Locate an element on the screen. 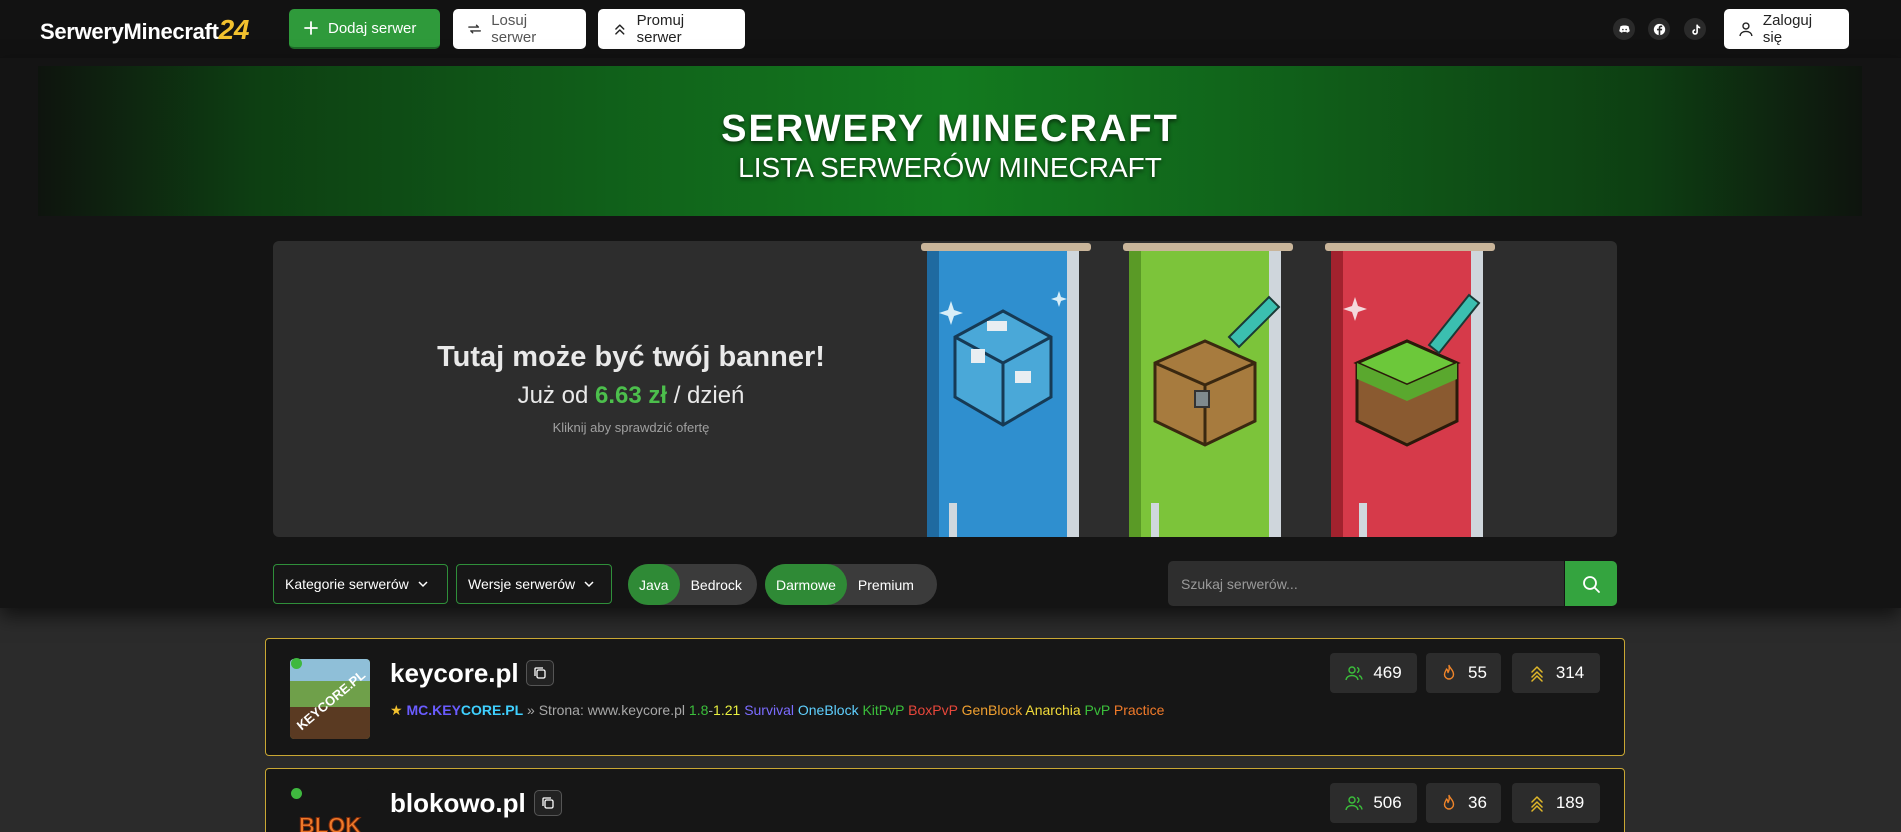 This screenshot has width=1901, height=832. server-name: blokowo.pl is located at coordinates (458, 803).